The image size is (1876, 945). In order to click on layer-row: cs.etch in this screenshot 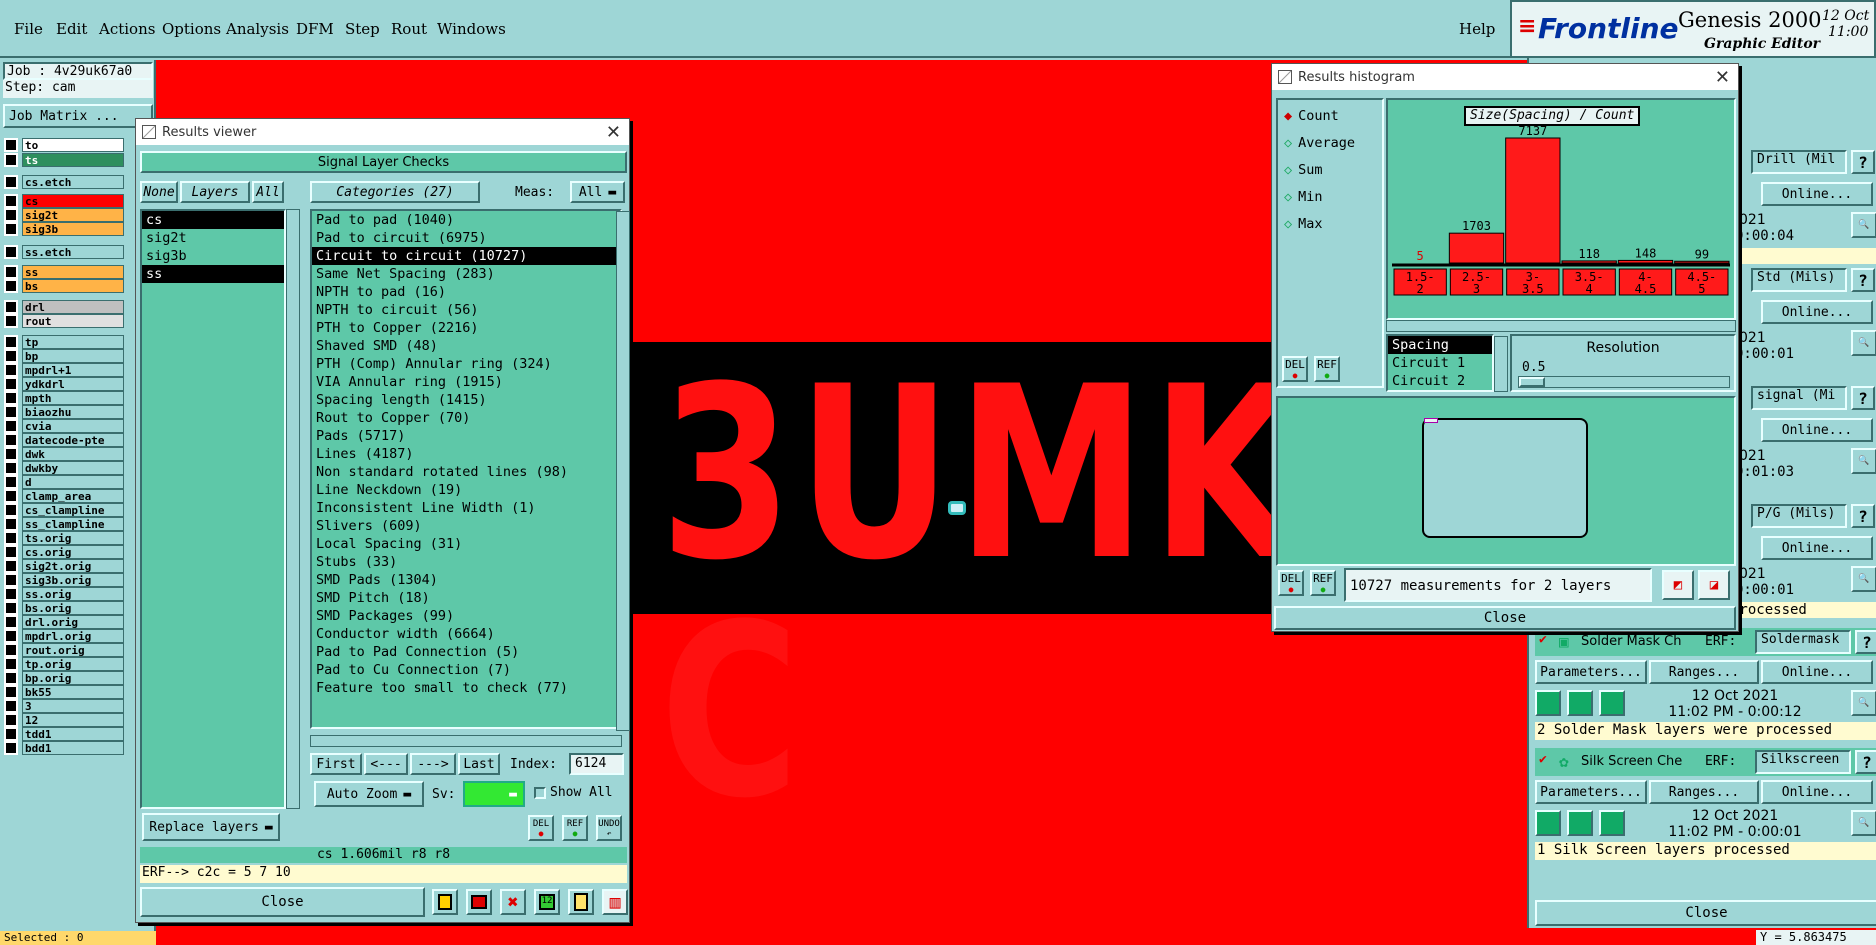, I will do `click(64, 182)`.